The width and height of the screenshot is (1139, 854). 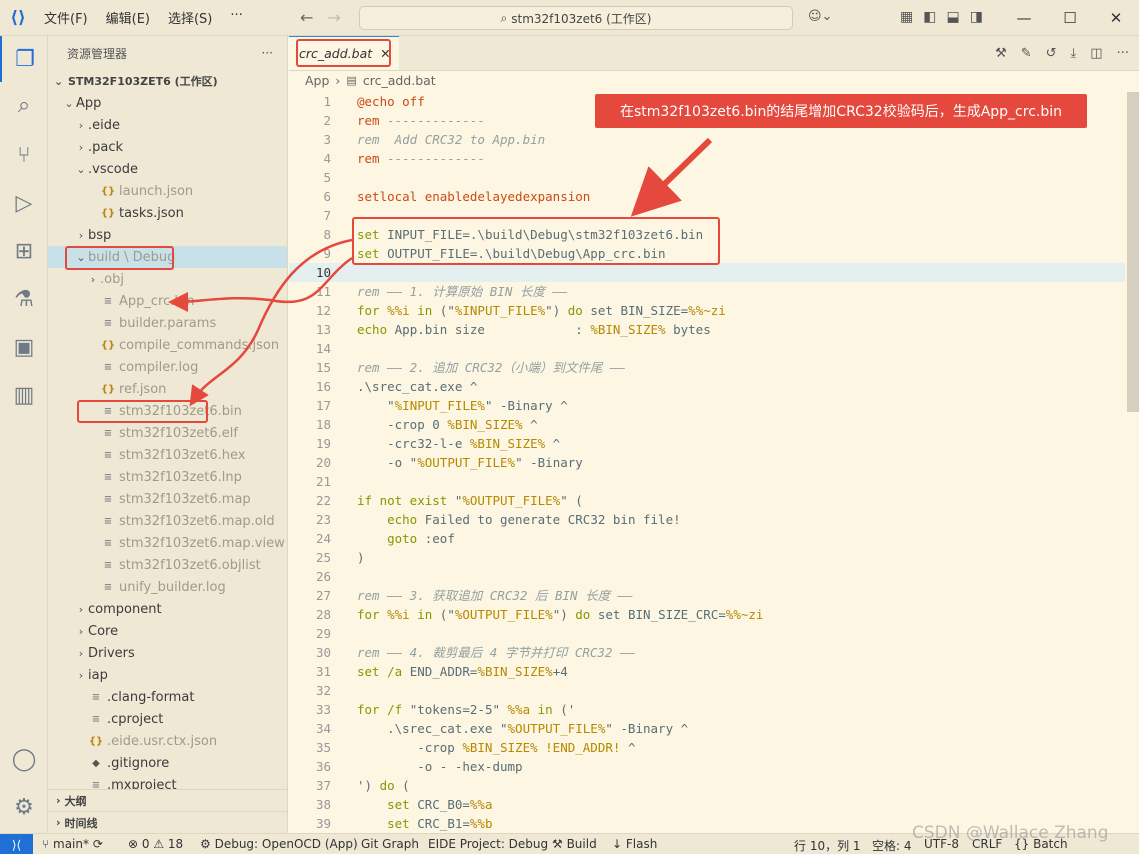 What do you see at coordinates (24, 59) in the screenshot?
I see `explorer-icon: ❐` at bounding box center [24, 59].